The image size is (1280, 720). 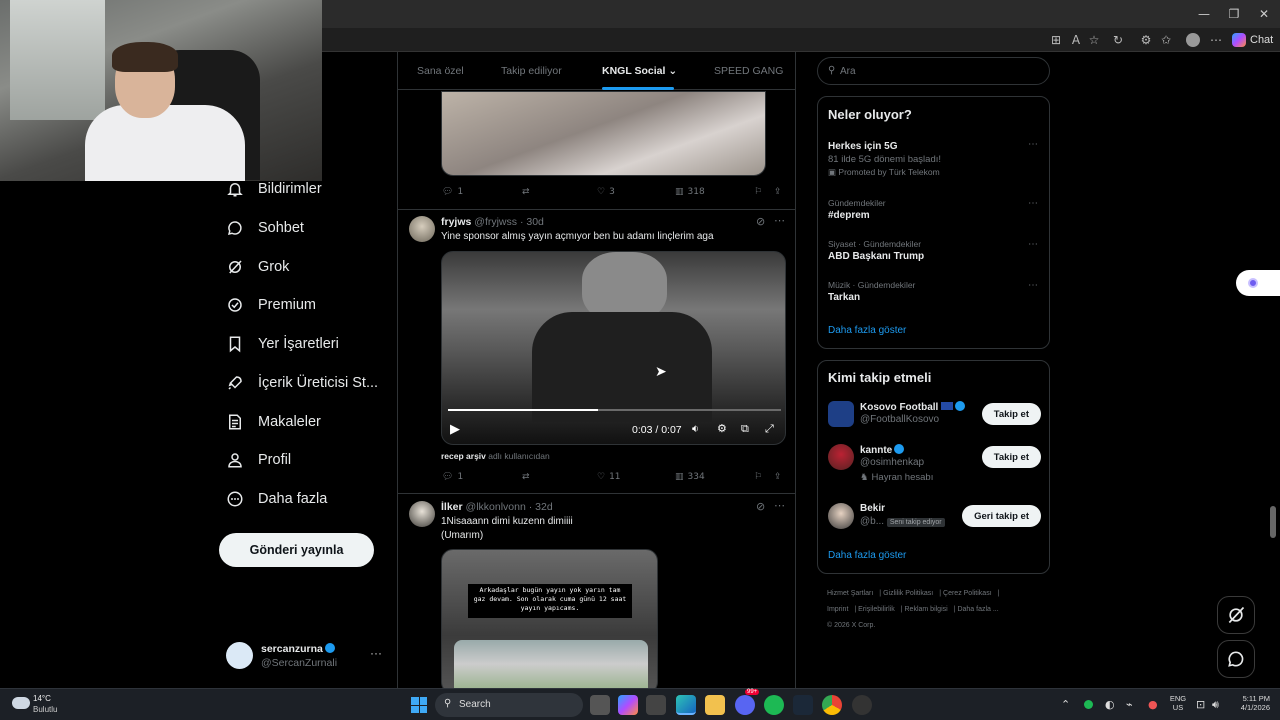 What do you see at coordinates (747, 702) in the screenshot?
I see `discord-icon: 99+` at bounding box center [747, 702].